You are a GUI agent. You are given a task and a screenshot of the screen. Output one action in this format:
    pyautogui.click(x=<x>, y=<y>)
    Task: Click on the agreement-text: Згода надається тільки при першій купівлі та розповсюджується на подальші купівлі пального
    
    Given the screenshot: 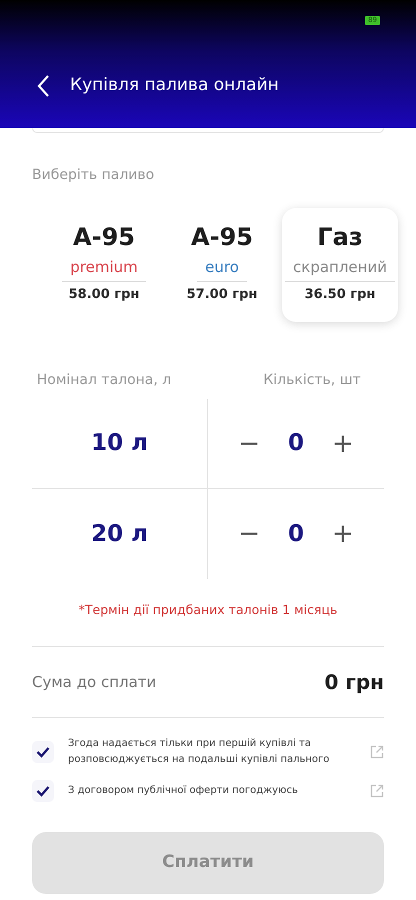 What is the action you would take?
    pyautogui.click(x=199, y=751)
    